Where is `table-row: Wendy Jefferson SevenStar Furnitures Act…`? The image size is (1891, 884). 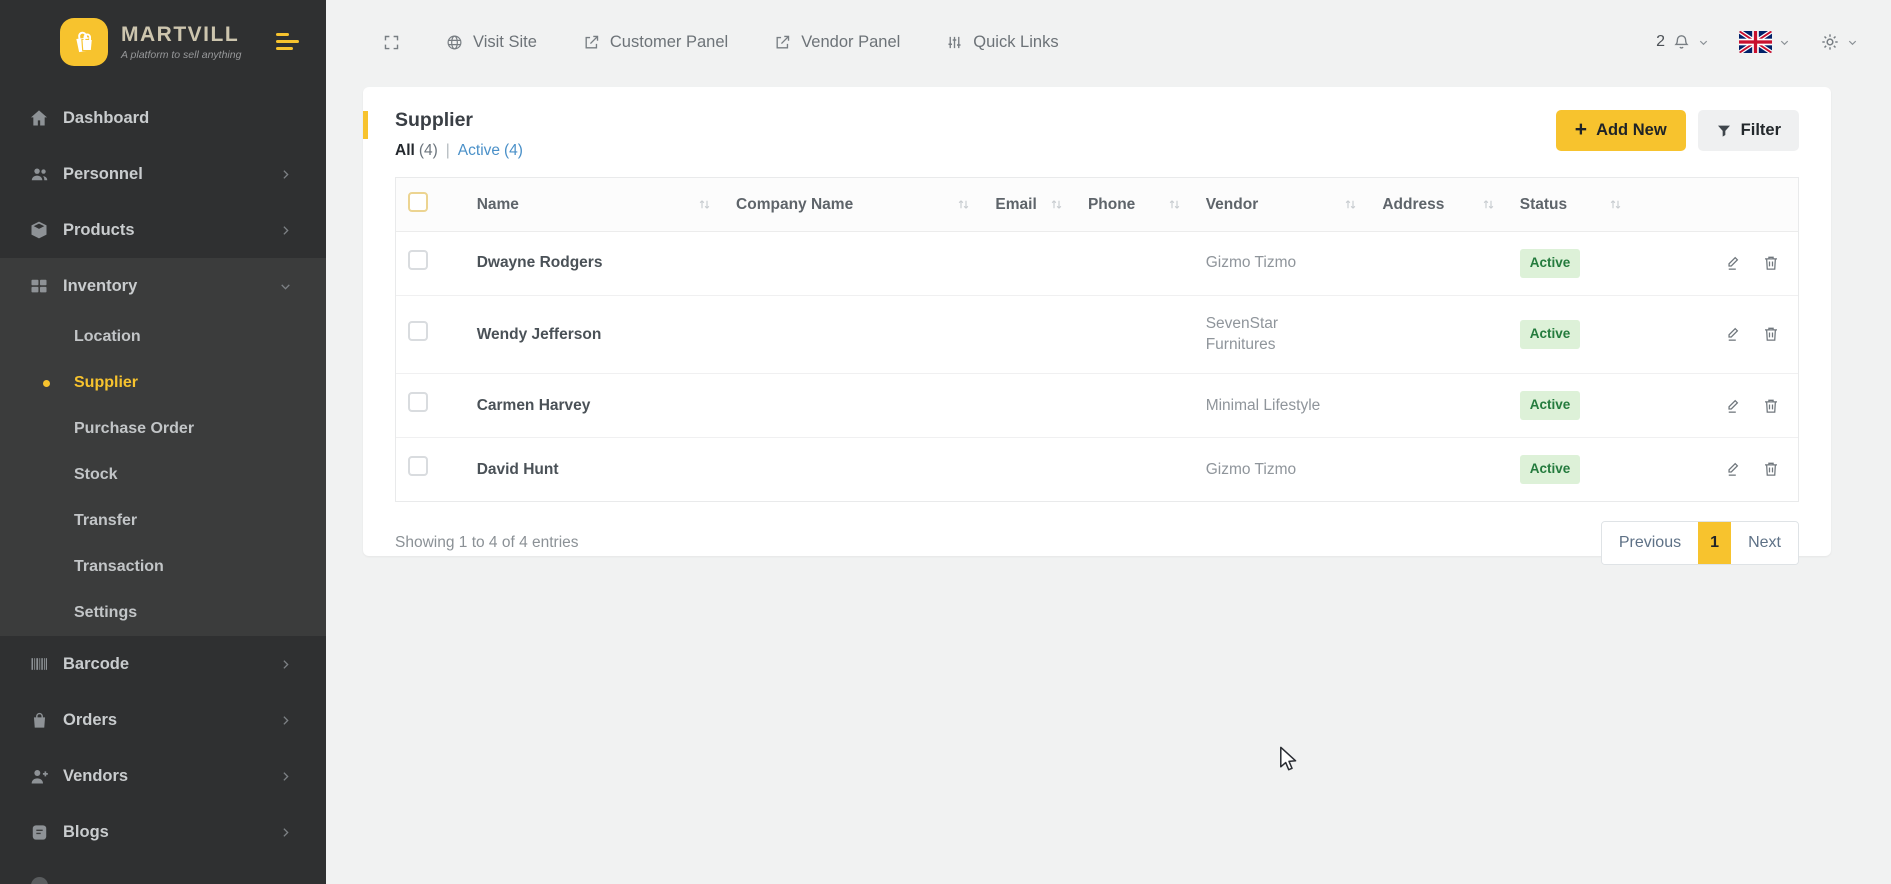 table-row: Wendy Jefferson SevenStar Furnitures Act… is located at coordinates (1097, 334).